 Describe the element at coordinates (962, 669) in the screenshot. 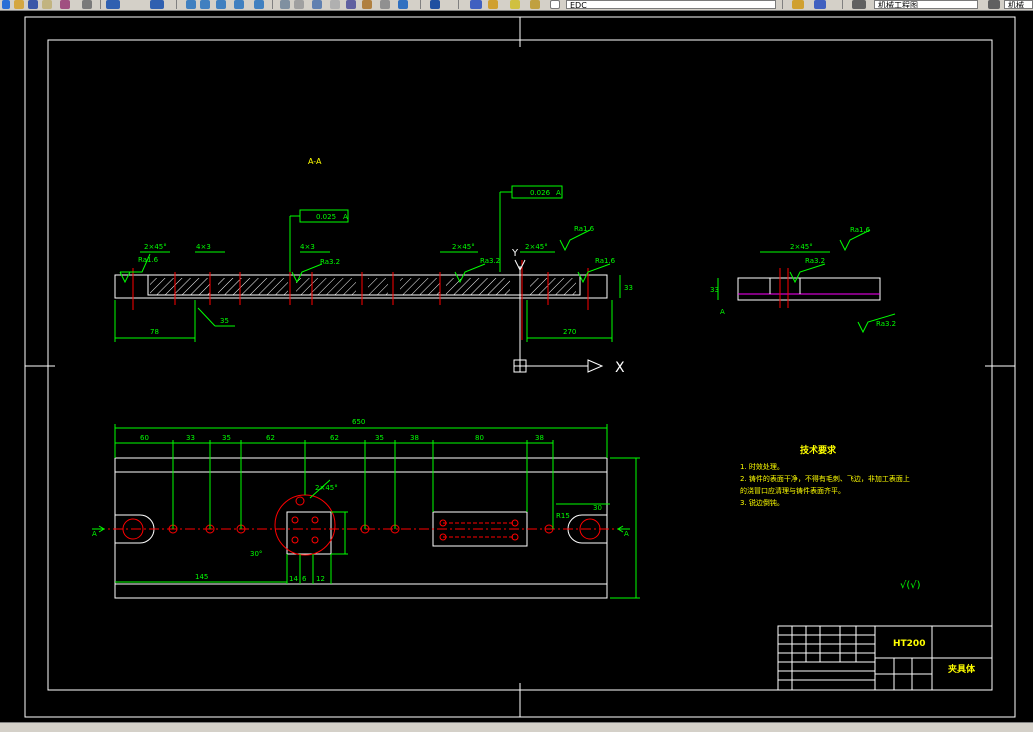

I see `part-name: 夹具体` at that location.